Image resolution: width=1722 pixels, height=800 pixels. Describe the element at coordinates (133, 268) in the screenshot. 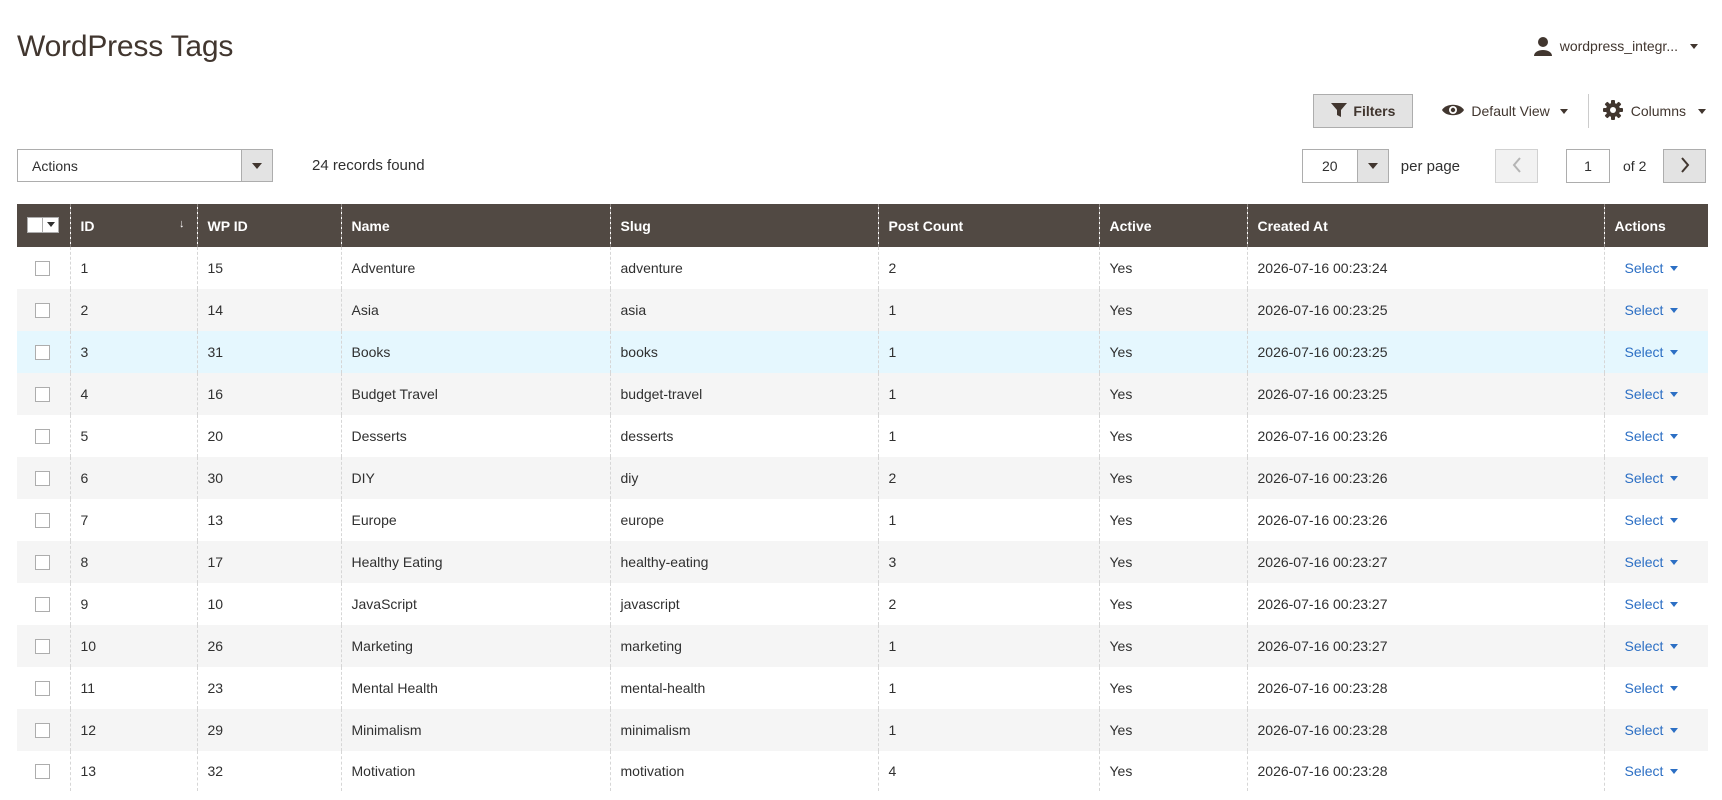

I see `cell-id: 1` at that location.